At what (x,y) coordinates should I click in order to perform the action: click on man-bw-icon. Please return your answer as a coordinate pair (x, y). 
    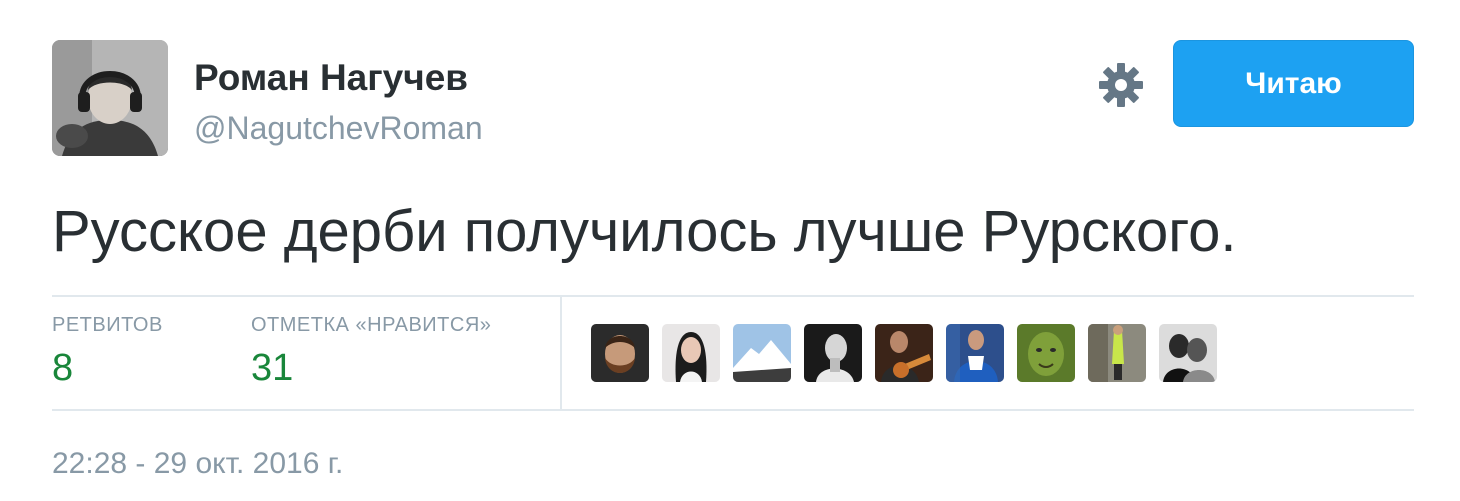
    Looking at the image, I should click on (833, 353).